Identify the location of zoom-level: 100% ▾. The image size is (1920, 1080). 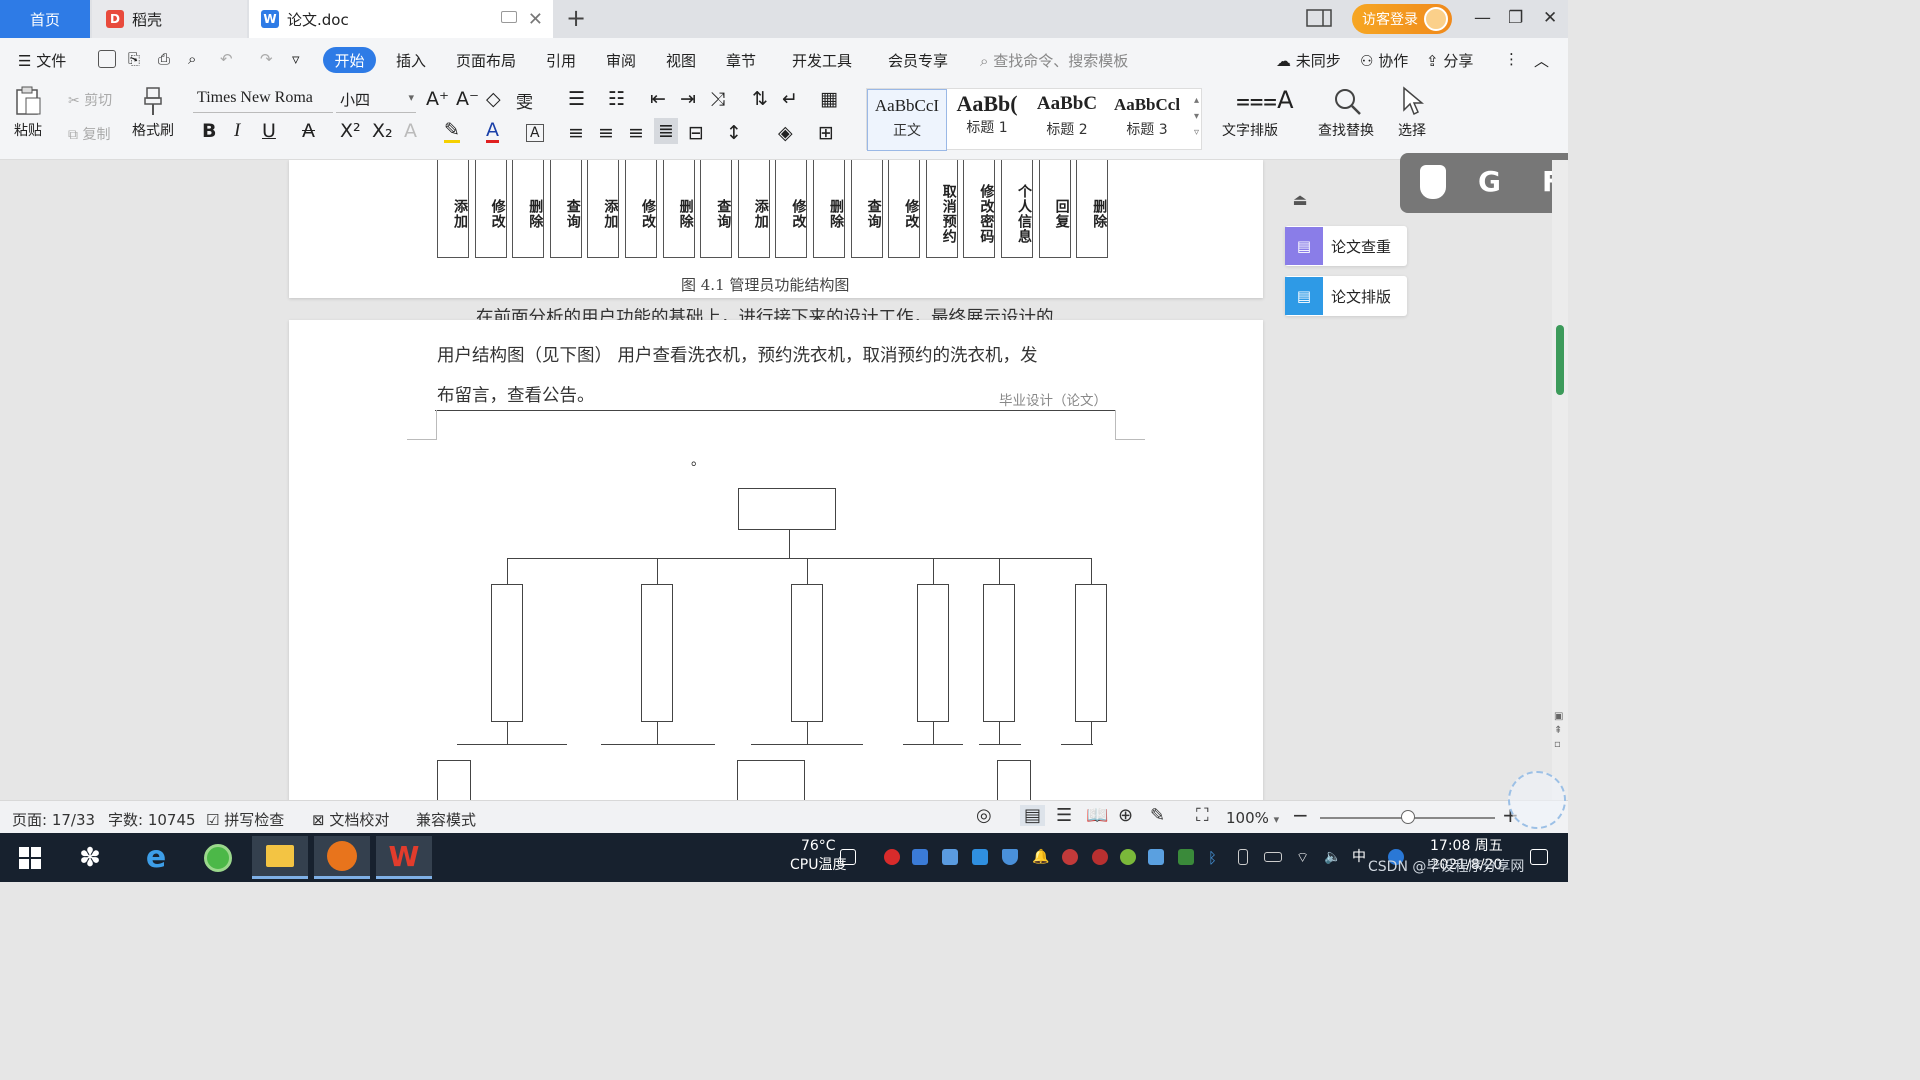
(1252, 818).